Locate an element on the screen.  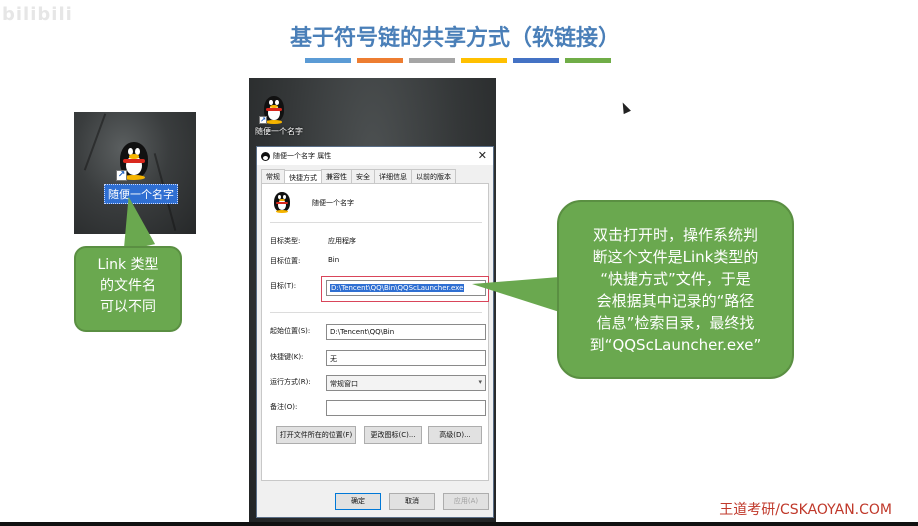
target-label: 目标(T): is located at coordinates (283, 286).